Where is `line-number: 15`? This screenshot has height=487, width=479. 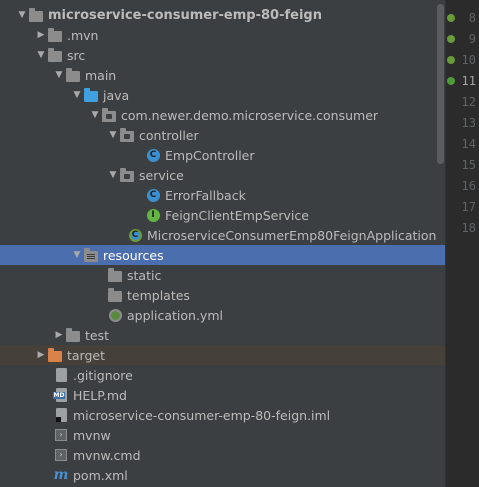 line-number: 15 is located at coordinates (468, 165).